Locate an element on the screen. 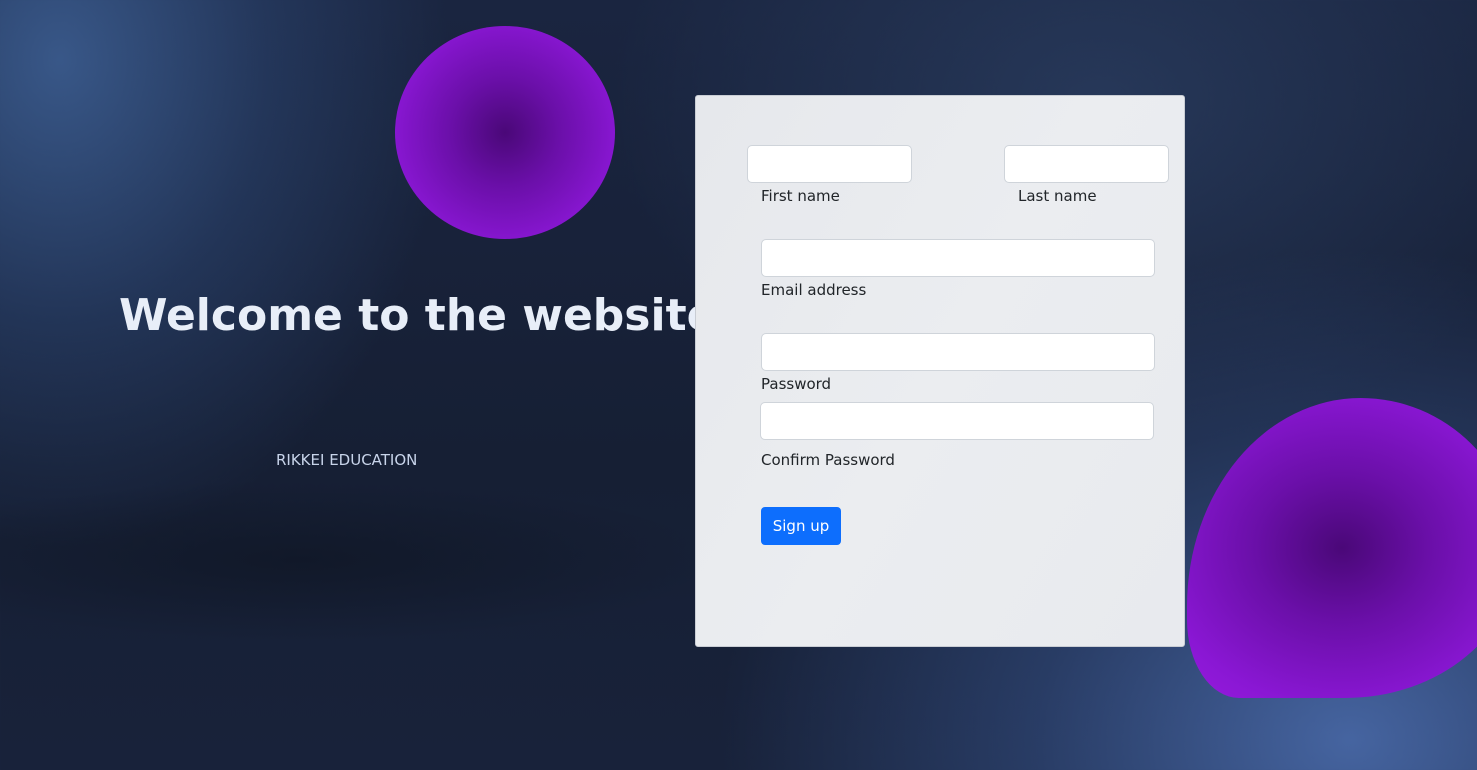  hero-subtitle: RIKKEI EDUCATION is located at coordinates (347, 460).